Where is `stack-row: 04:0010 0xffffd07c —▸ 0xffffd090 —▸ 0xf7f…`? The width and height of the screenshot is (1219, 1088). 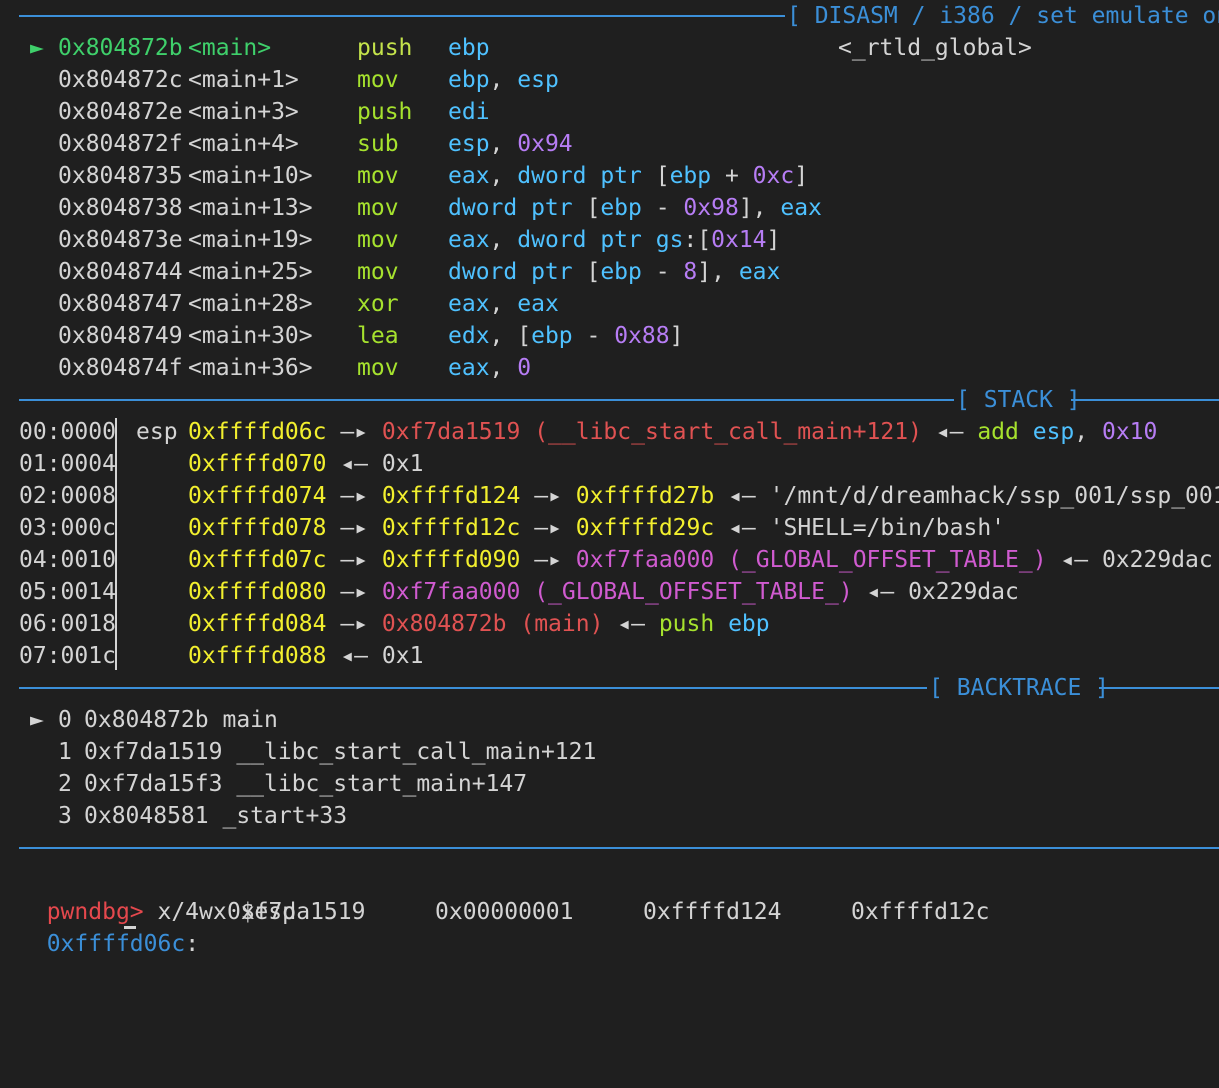
stack-row: 04:0010 0xffffd07c —▸ 0xffffd090 —▸ 0xf7f… is located at coordinates (609, 560).